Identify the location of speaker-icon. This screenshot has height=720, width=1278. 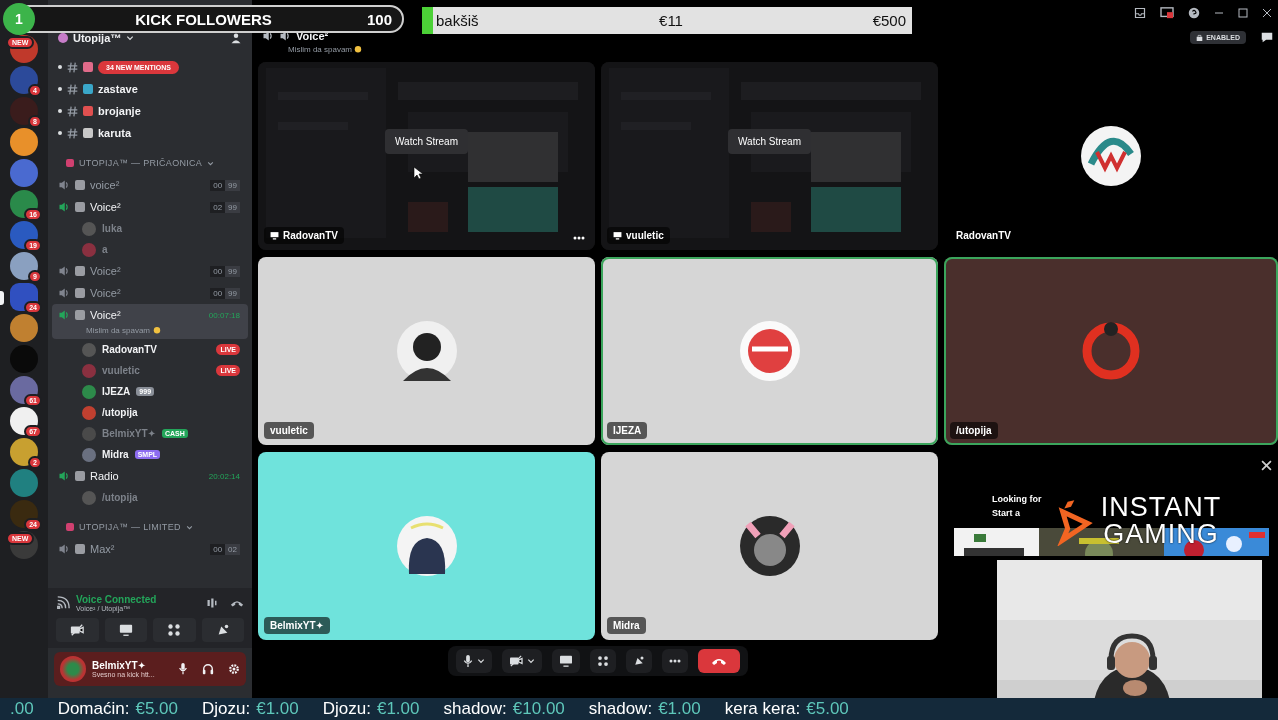
(285, 36).